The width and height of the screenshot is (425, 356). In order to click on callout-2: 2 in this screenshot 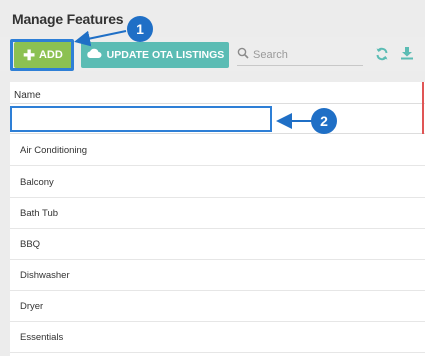, I will do `click(324, 121)`.